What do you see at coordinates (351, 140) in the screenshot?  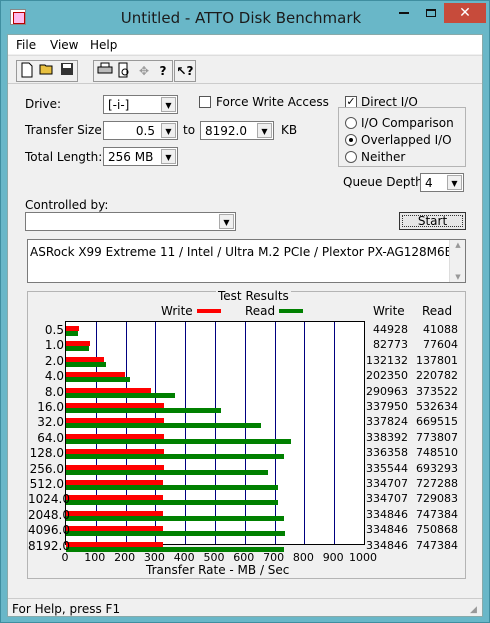 I see `radio-overlapped-io` at bounding box center [351, 140].